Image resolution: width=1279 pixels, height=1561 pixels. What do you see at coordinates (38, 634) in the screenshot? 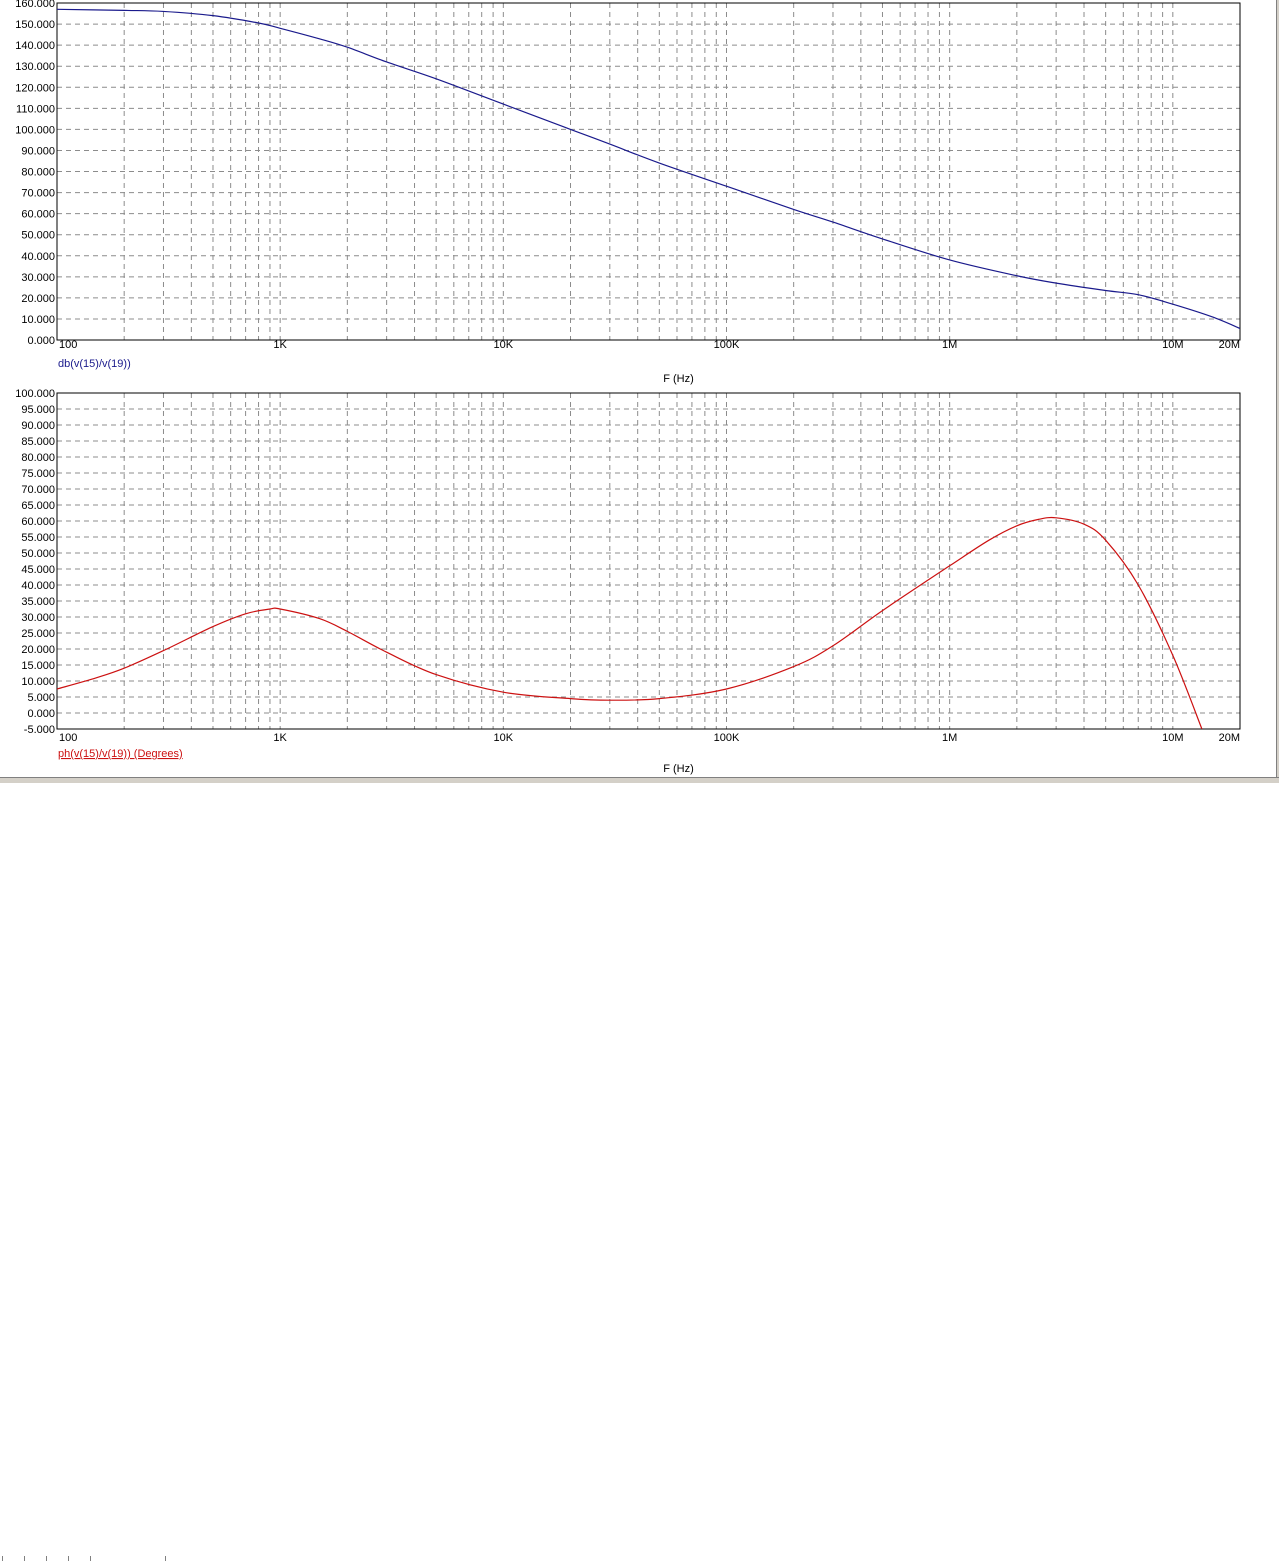
I see `y-tick-label: 25.000` at bounding box center [38, 634].